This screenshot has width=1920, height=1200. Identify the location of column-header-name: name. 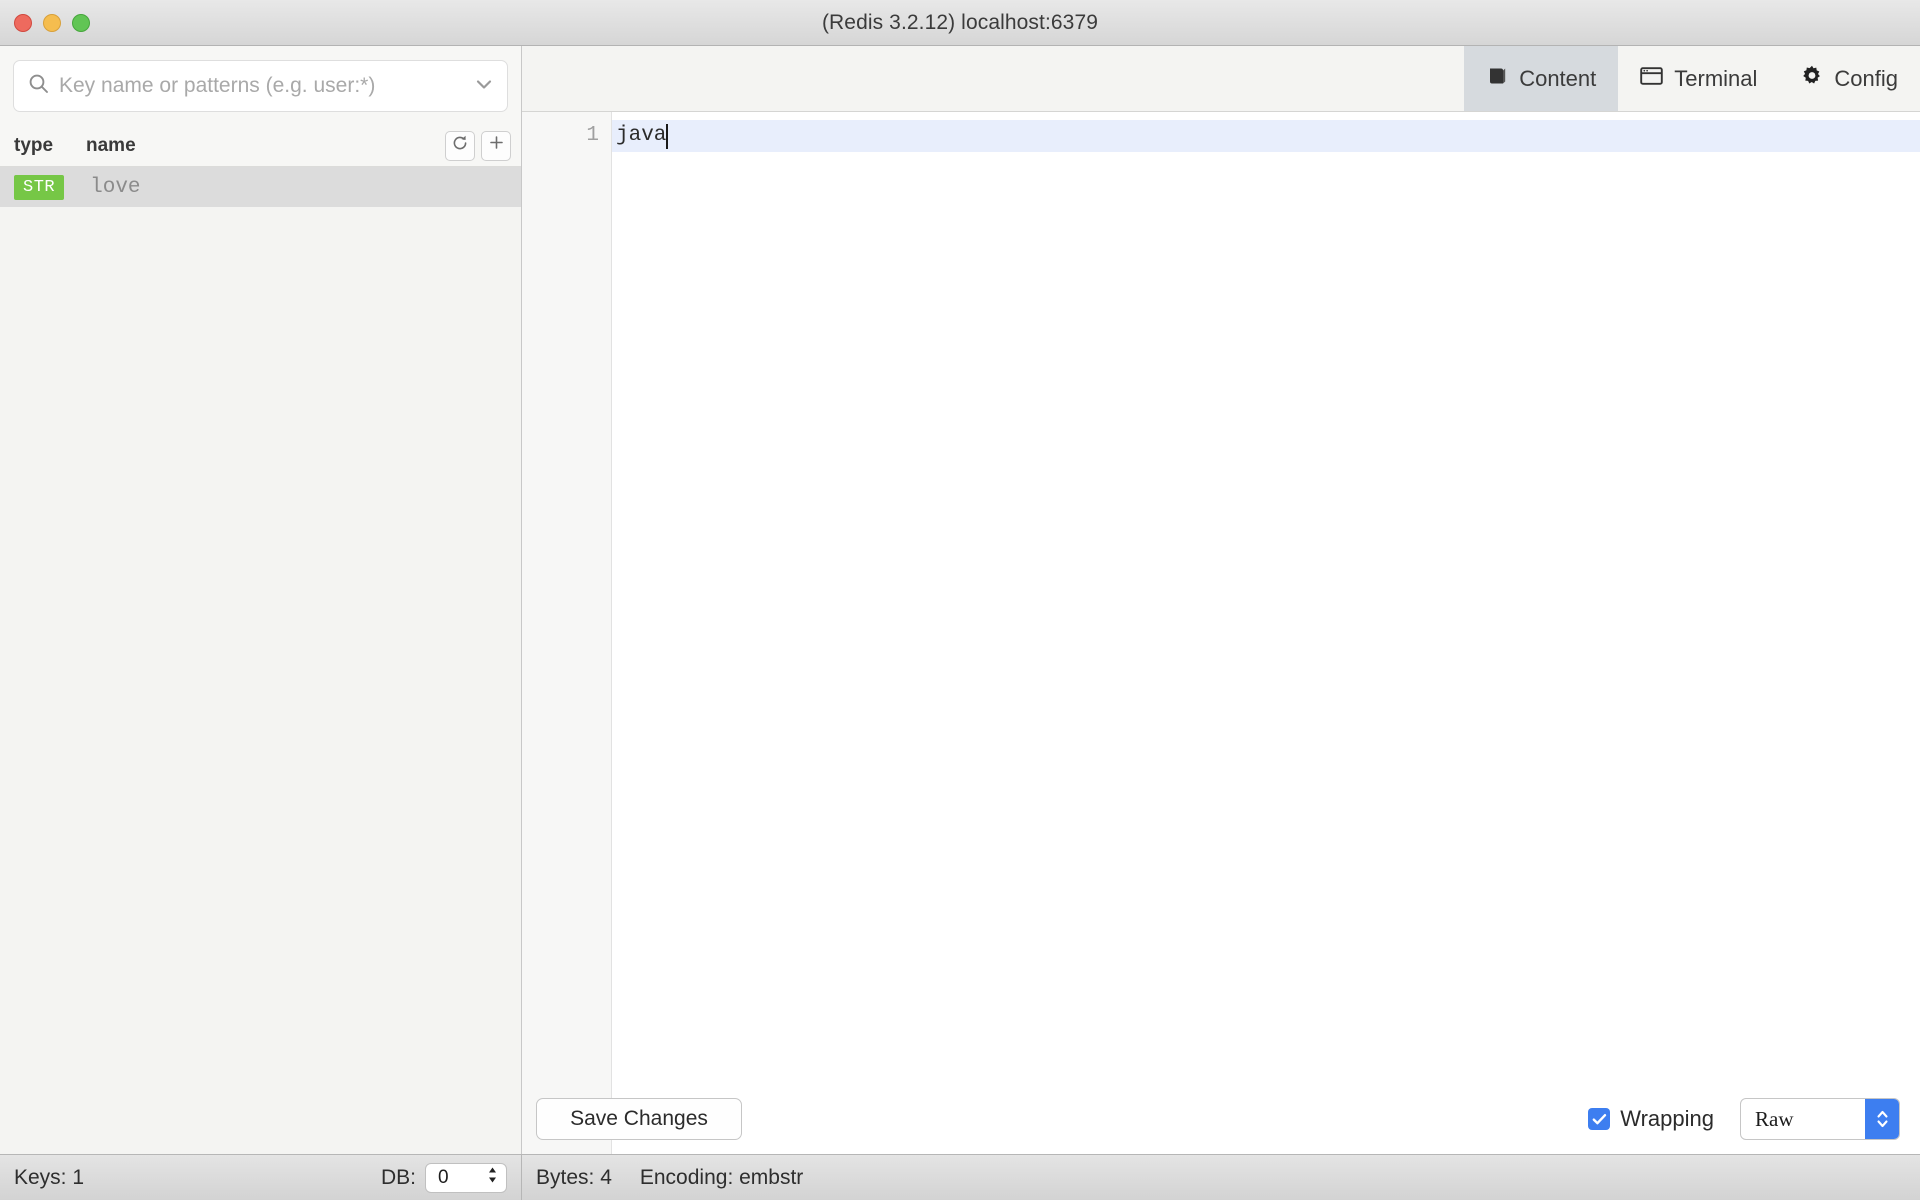
(111, 145).